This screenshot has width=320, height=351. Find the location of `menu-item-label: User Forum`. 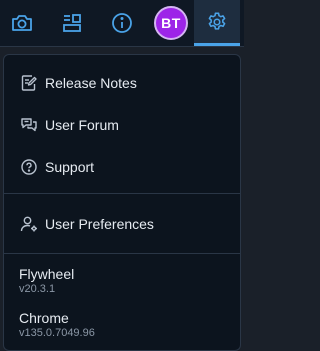

menu-item-label: User Forum is located at coordinates (82, 125).